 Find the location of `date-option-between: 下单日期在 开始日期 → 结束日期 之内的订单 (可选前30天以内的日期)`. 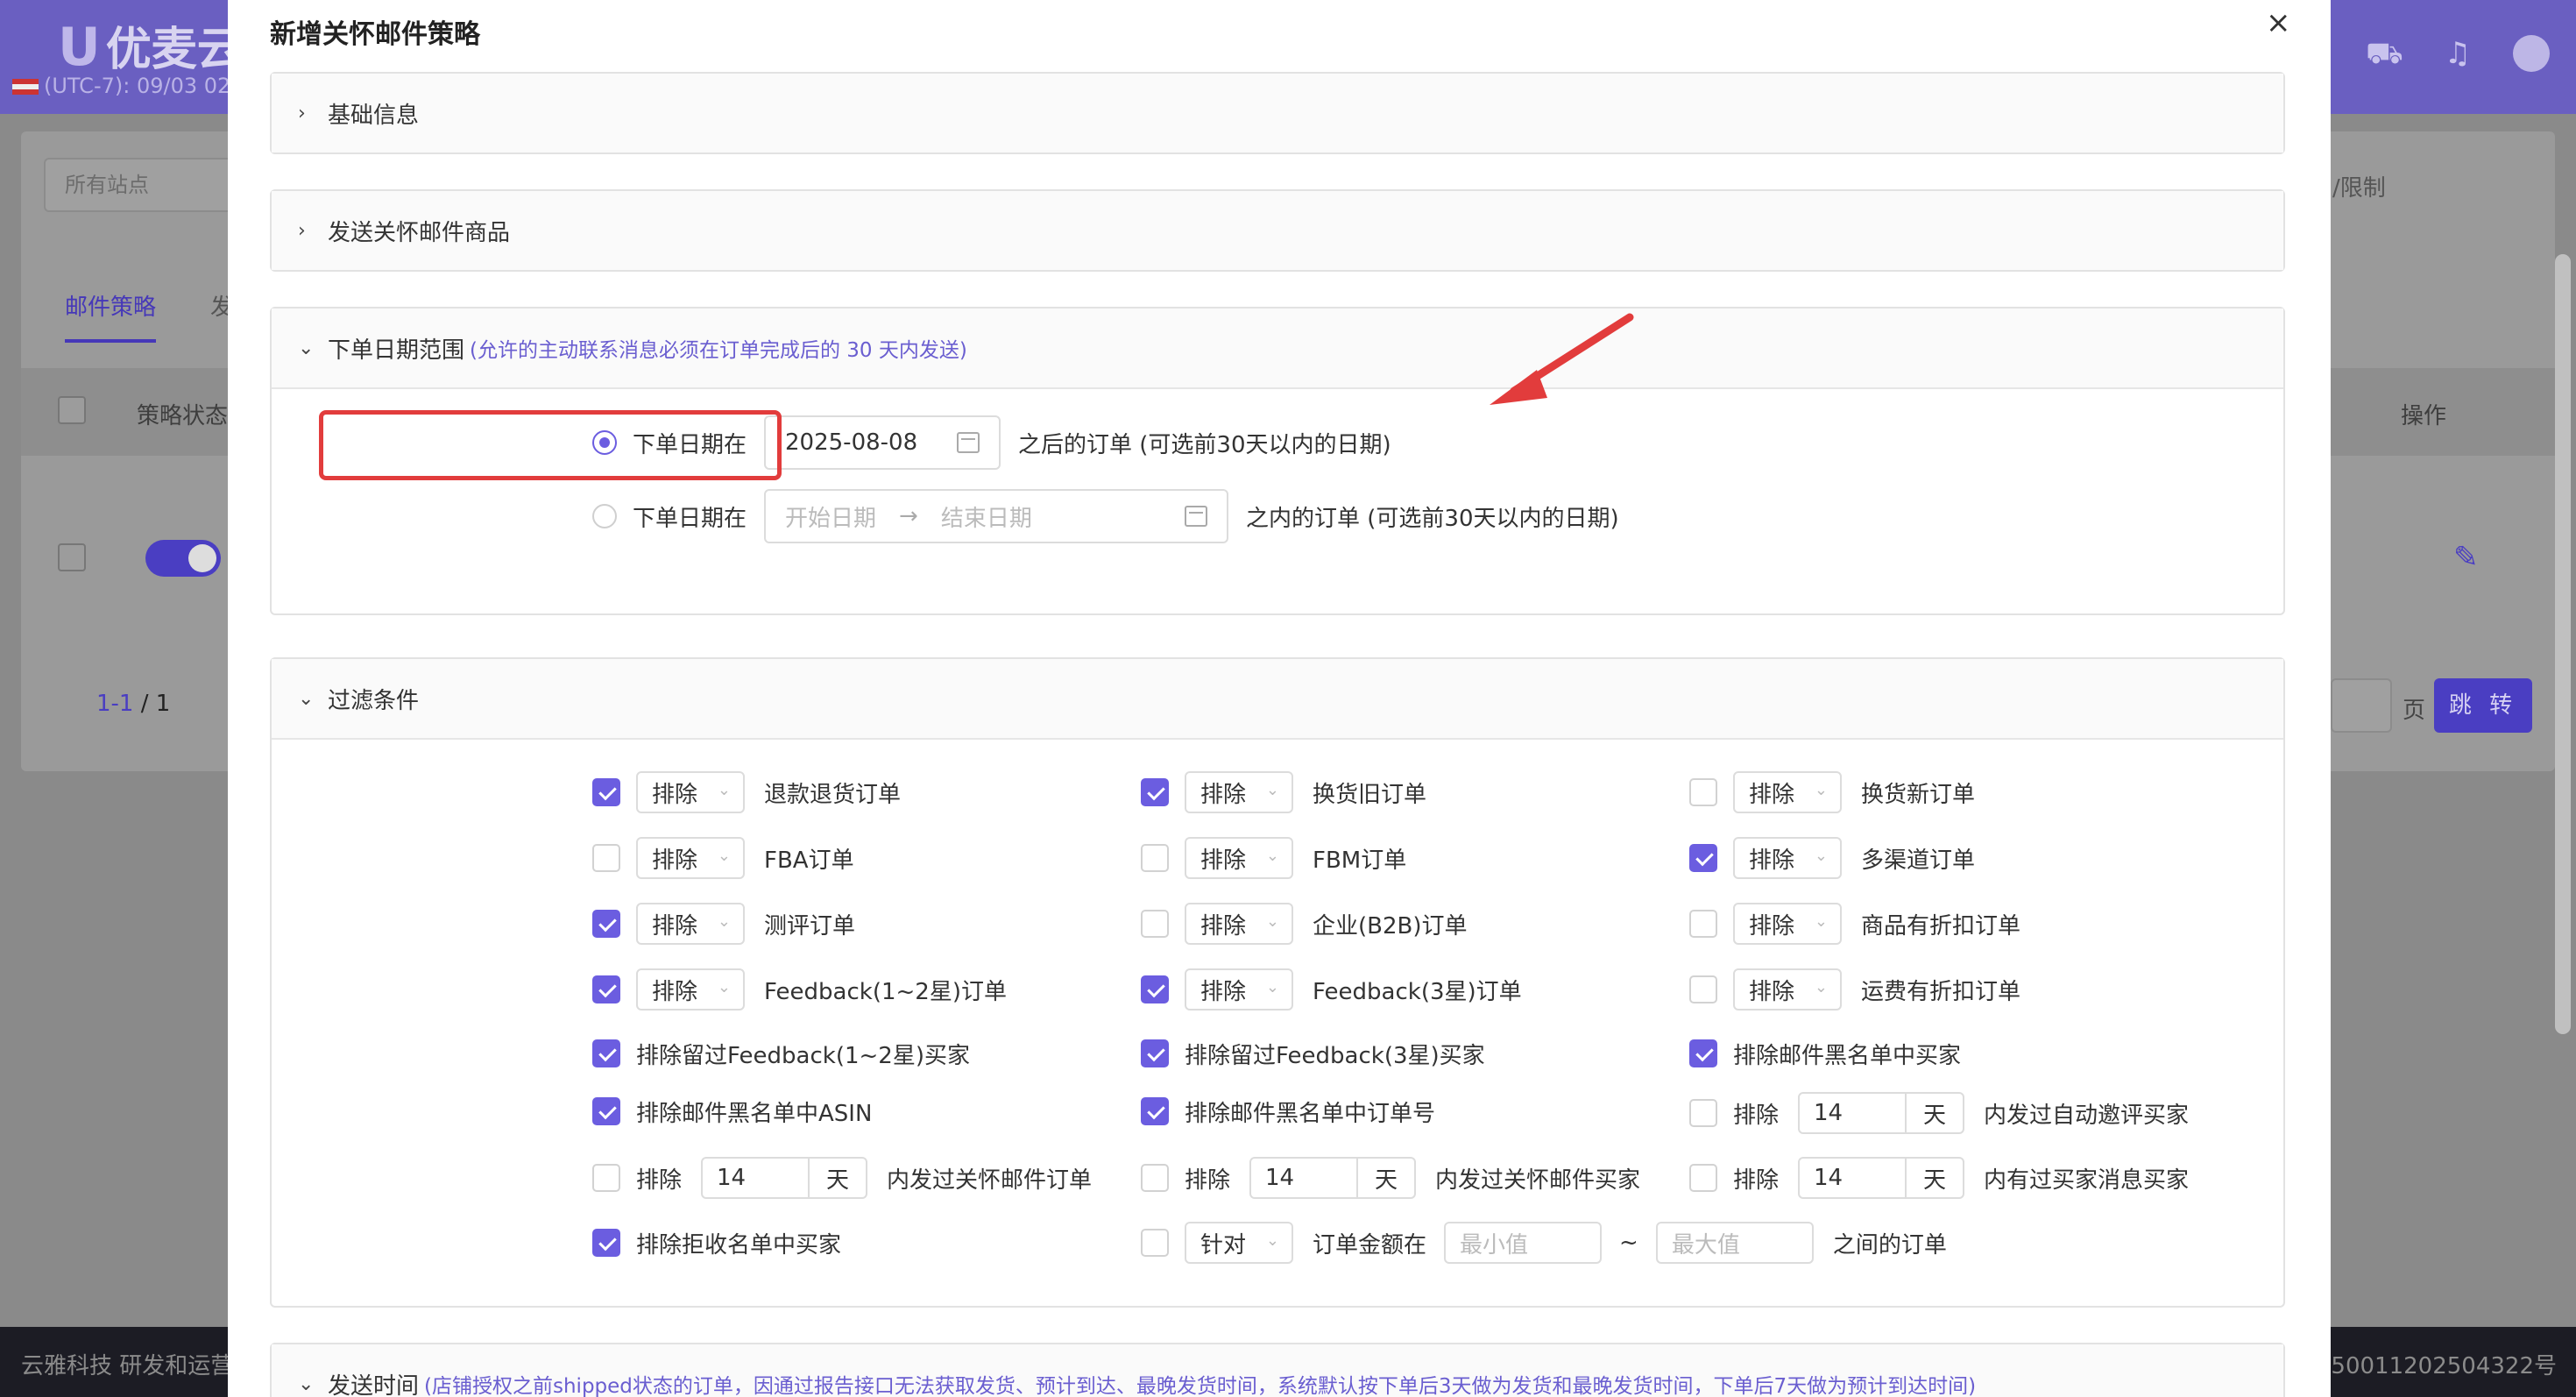

date-option-between: 下单日期在 开始日期 → 结束日期 之内的订单 (可选前30天以内的日期) is located at coordinates (1105, 516).